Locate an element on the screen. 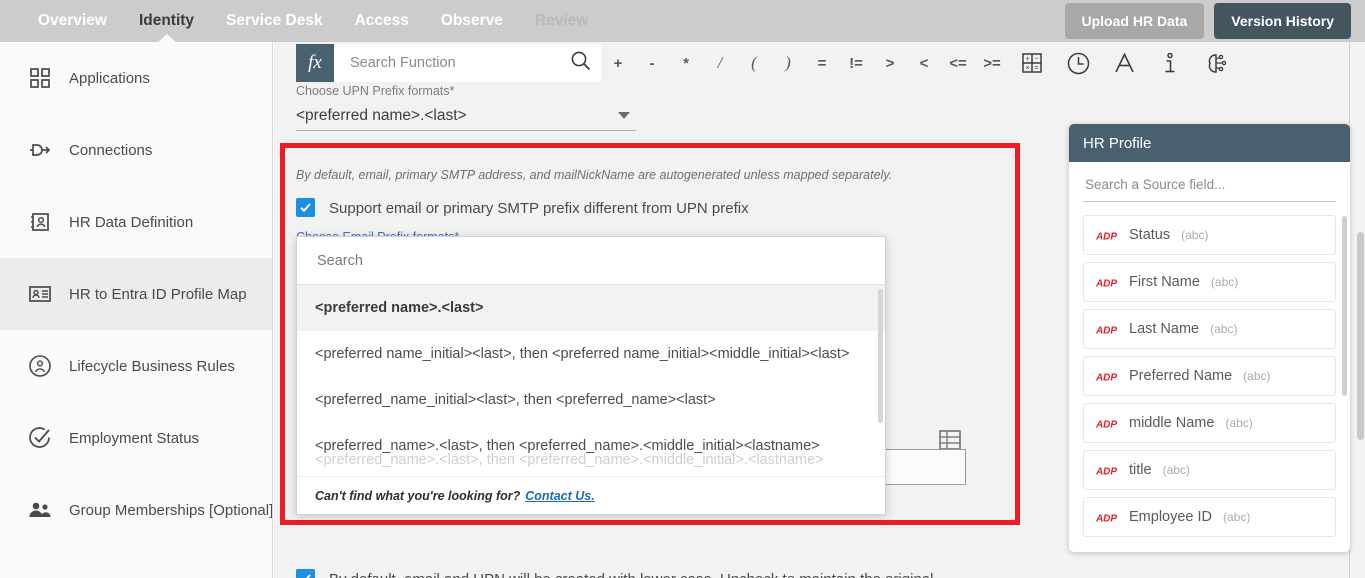 Image resolution: width=1365 pixels, height=578 pixels. dropdown-footer-text: Can't find what you're looking for? is located at coordinates (418, 495).